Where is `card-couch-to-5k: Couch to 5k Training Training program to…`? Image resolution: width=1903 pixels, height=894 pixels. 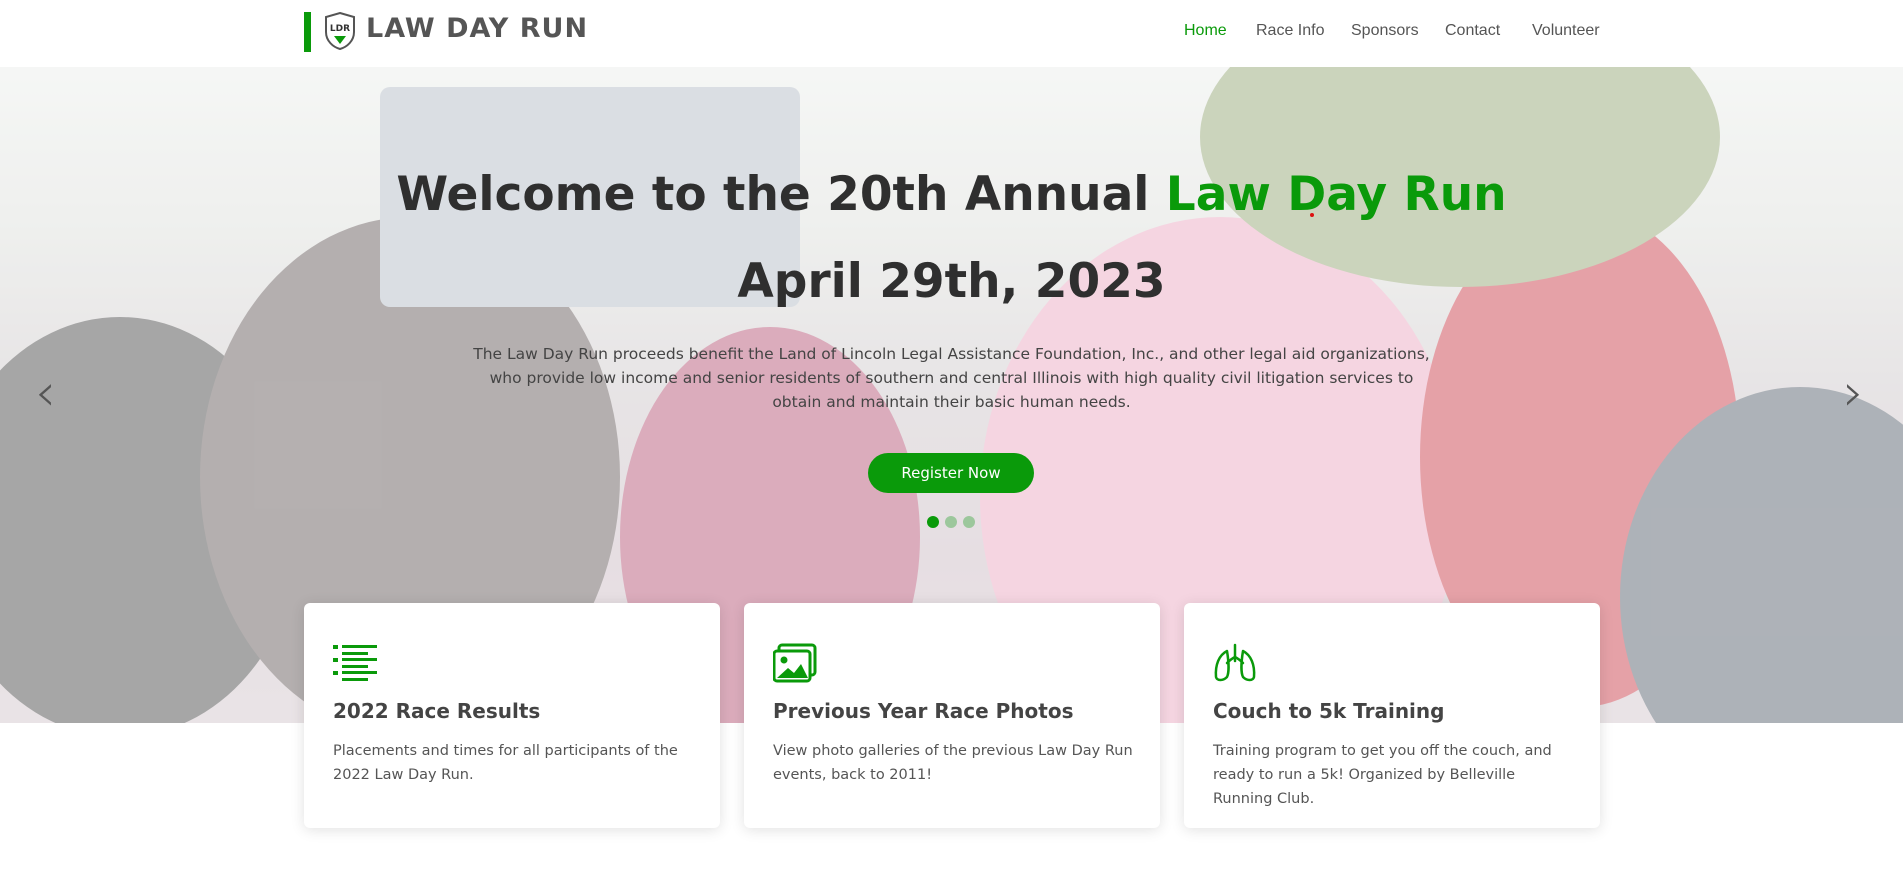 card-couch-to-5k: Couch to 5k Training Training program to… is located at coordinates (1392, 715).